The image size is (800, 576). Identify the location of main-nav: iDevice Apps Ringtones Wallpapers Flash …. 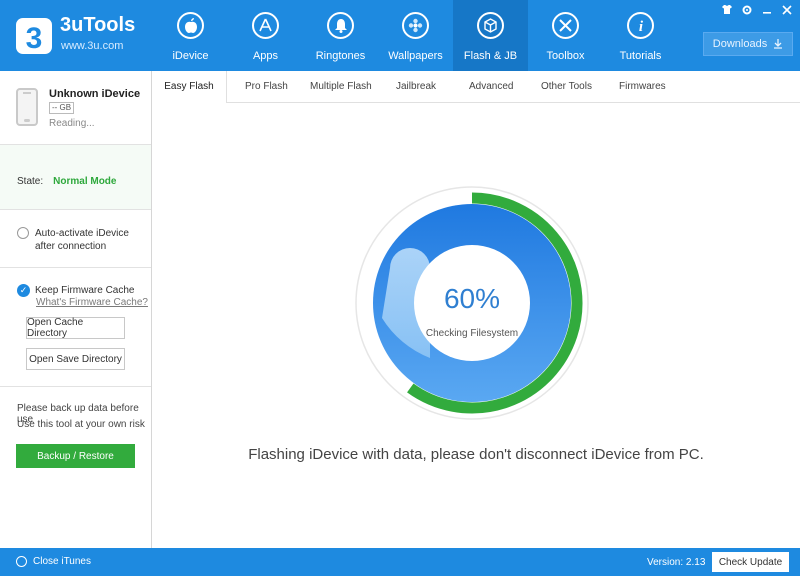
(415, 35).